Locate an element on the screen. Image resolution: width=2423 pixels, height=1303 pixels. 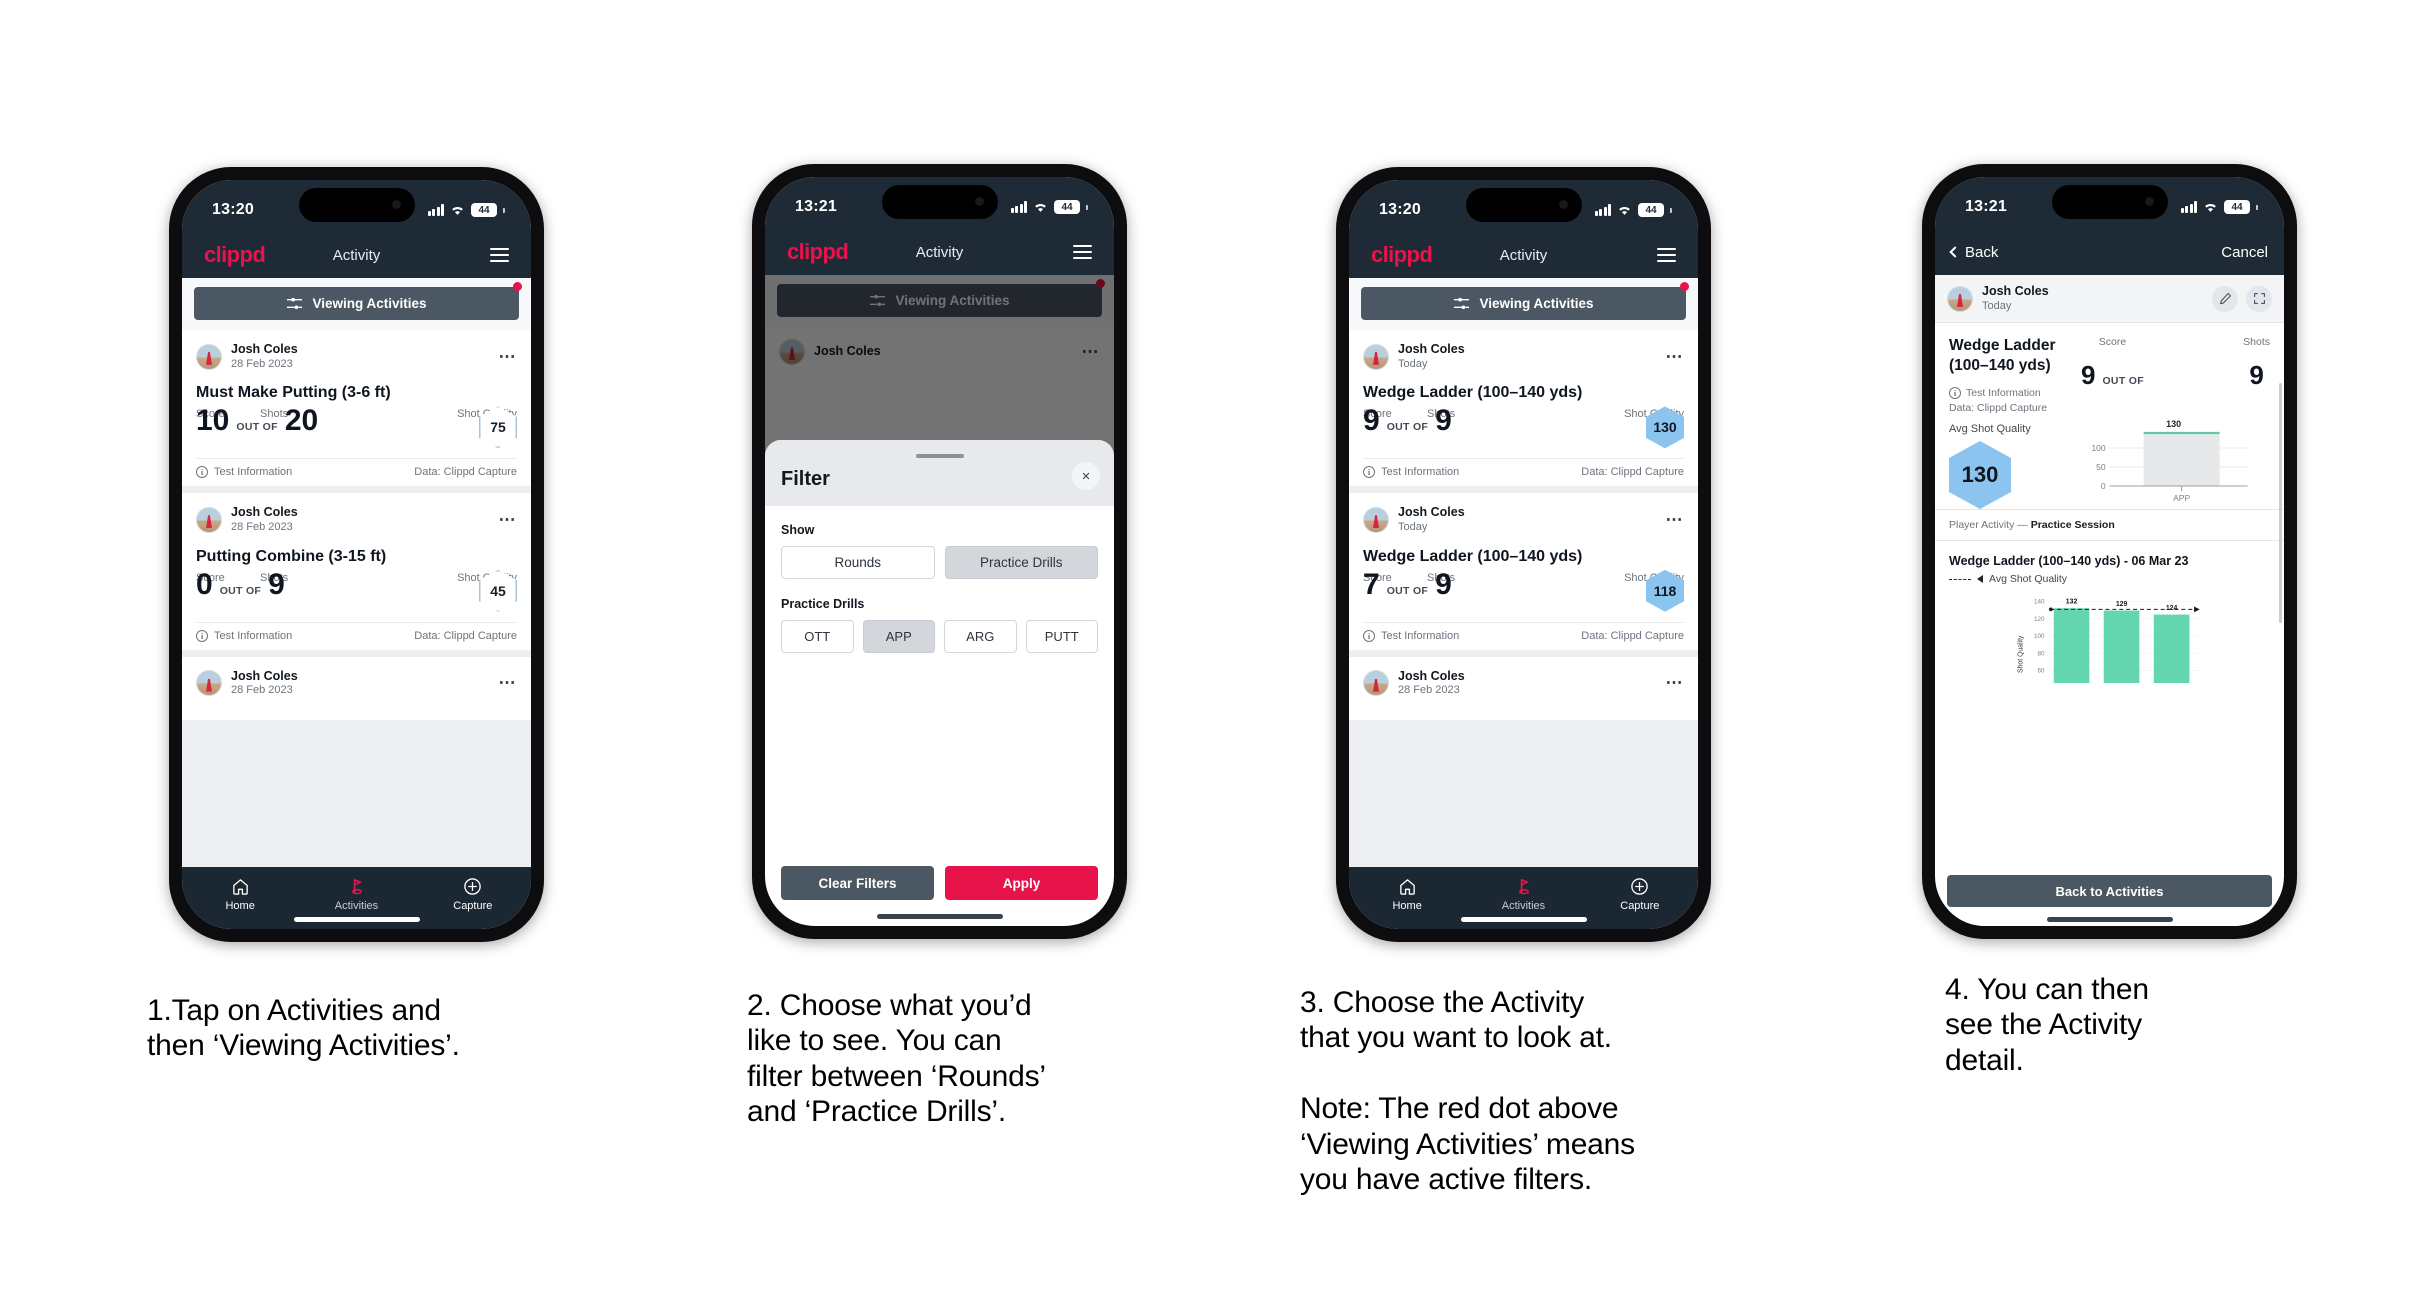
bottom-tab-bar: Home Activities Capture is located at coordinates (1523, 898).